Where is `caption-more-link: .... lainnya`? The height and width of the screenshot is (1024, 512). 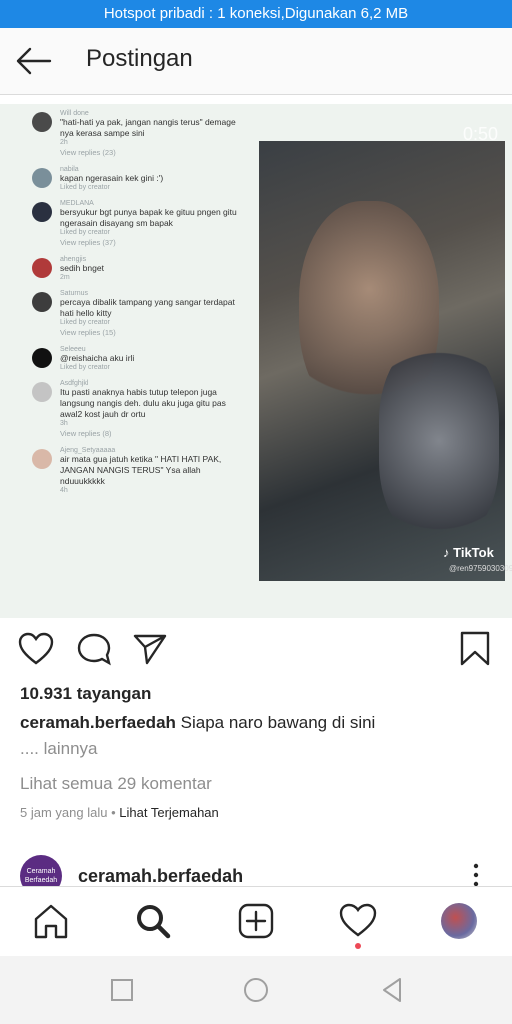 caption-more-link: .... lainnya is located at coordinates (59, 749).